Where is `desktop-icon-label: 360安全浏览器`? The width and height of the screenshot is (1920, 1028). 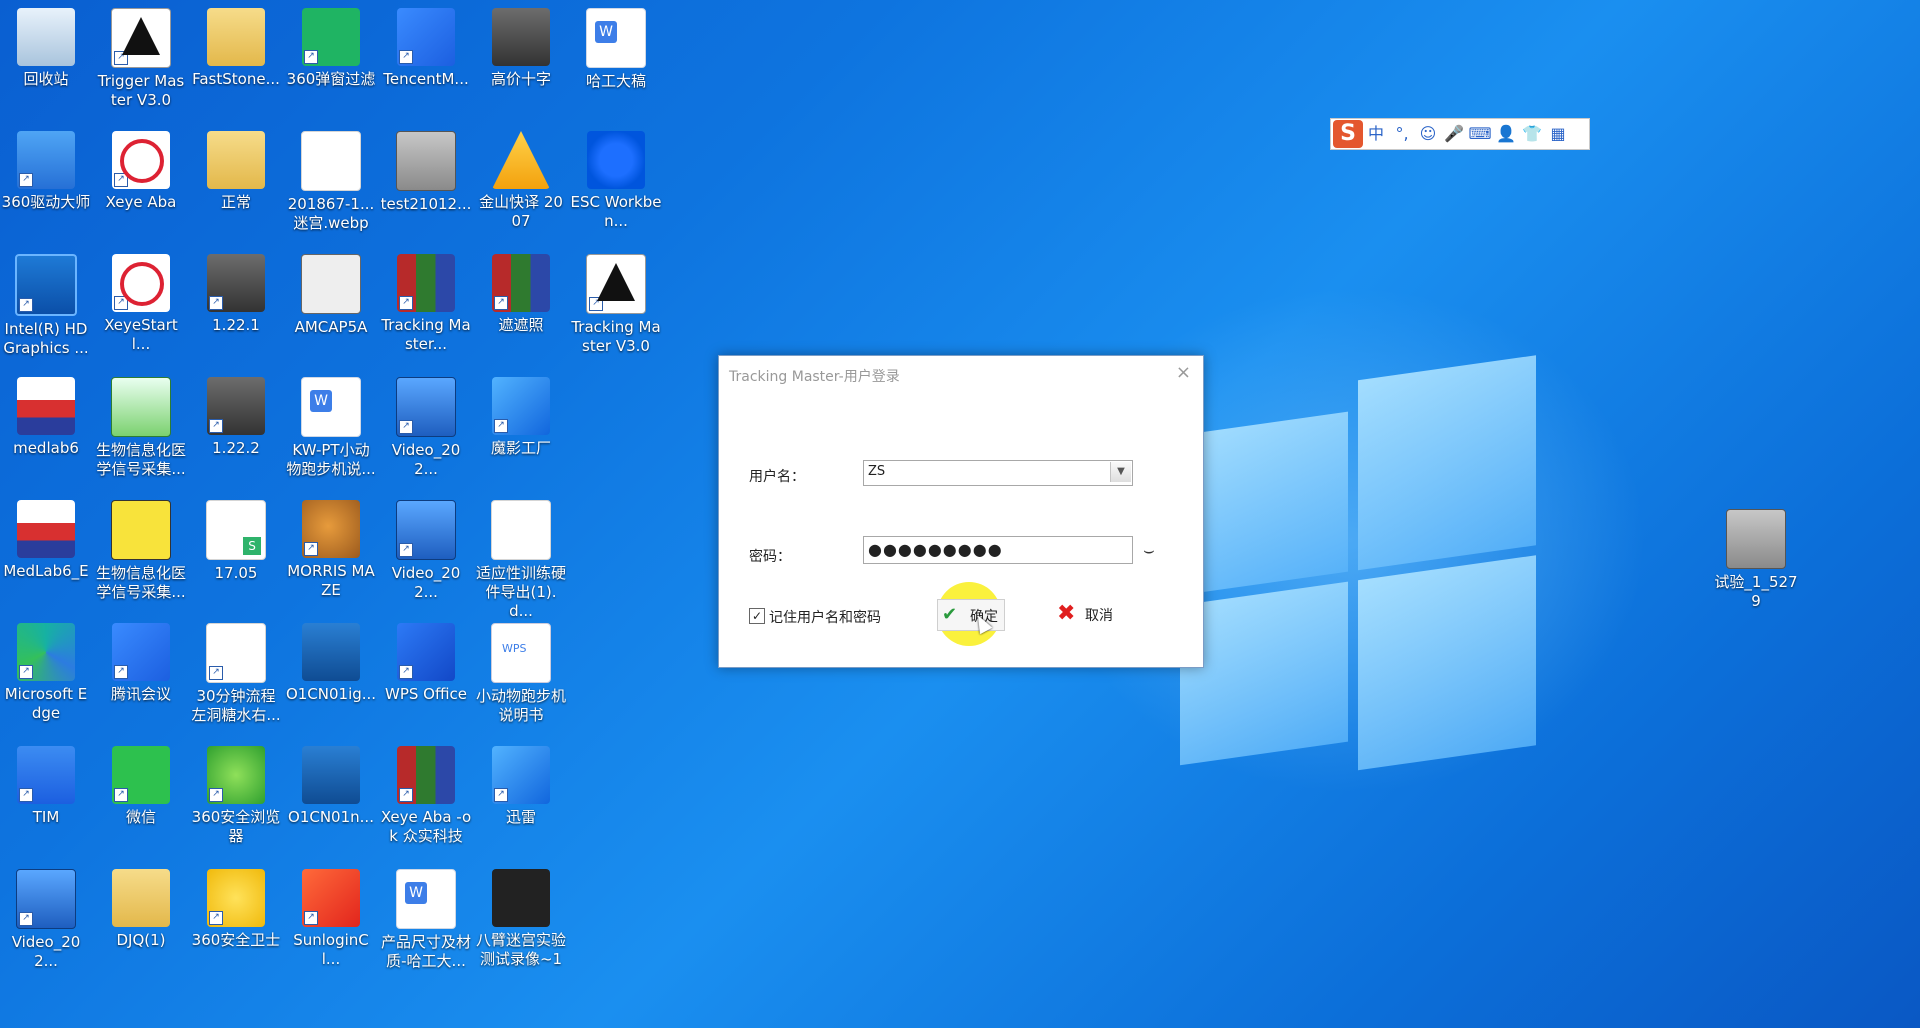 desktop-icon-label: 360安全浏览器 is located at coordinates (236, 826).